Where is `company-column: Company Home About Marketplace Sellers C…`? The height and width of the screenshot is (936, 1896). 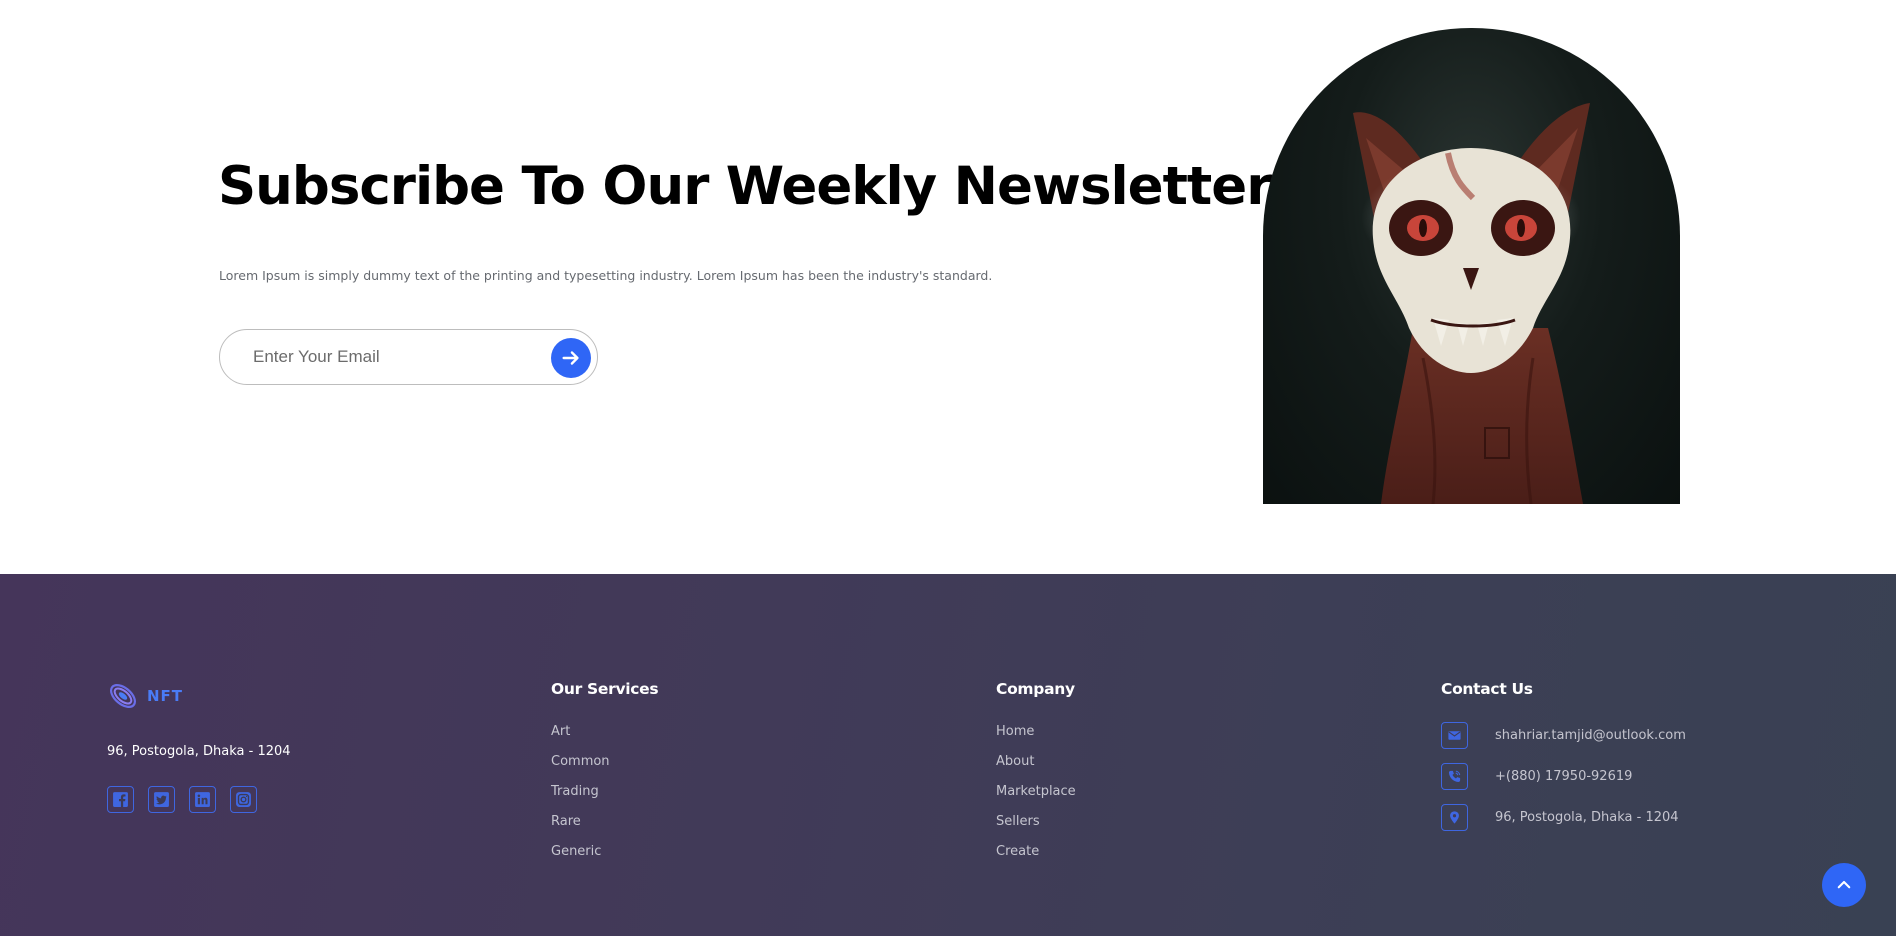 company-column: Company Home About Marketplace Sellers C… is located at coordinates (1036, 777).